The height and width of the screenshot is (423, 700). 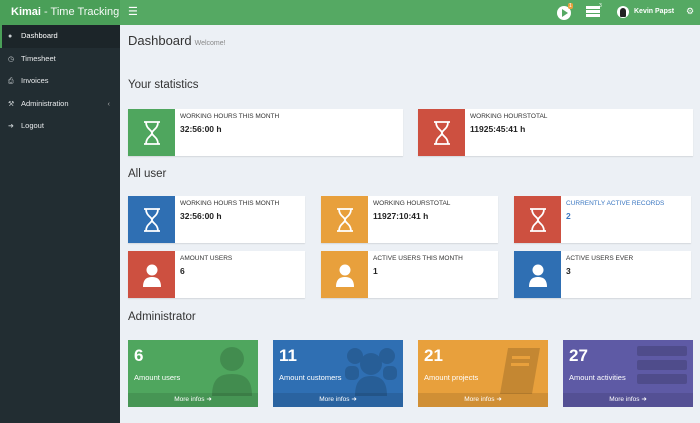 What do you see at coordinates (597, 377) in the screenshot?
I see `stat-label: Amount activities` at bounding box center [597, 377].